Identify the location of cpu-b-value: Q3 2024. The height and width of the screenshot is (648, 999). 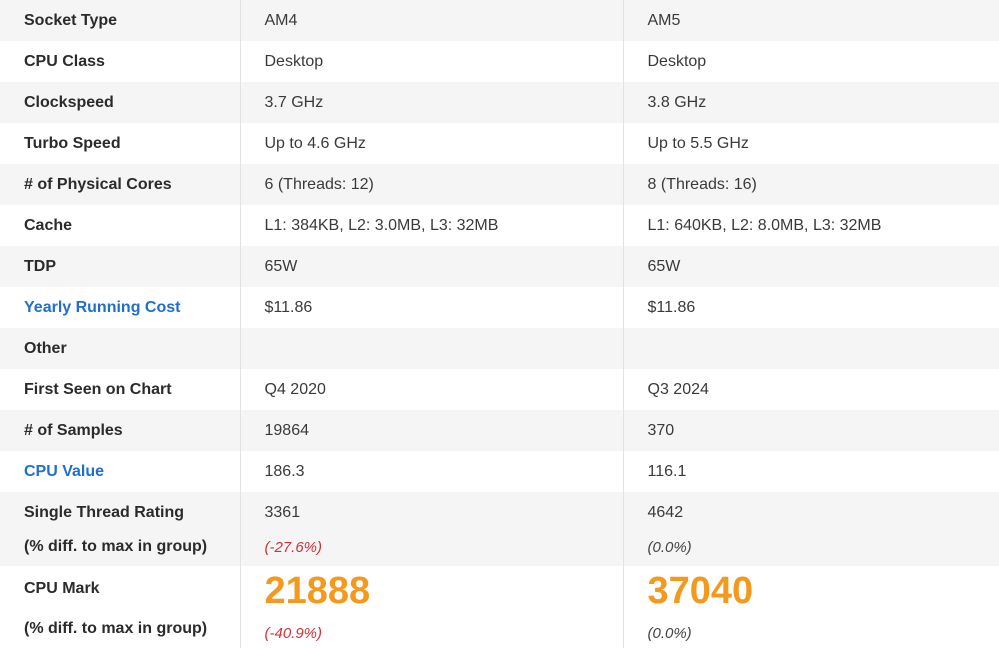
(810, 389).